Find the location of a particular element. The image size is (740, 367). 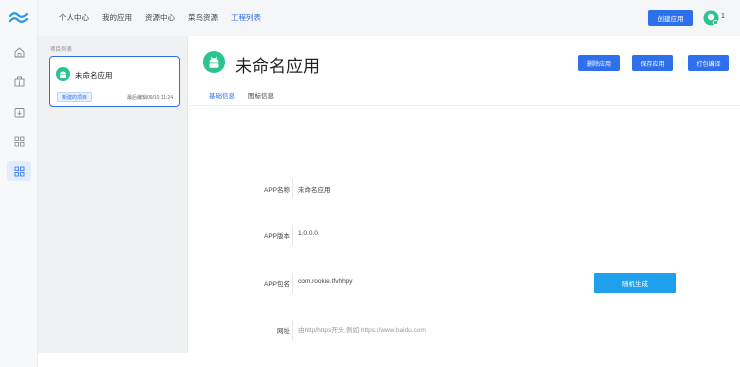

project-card: 未命名应用 新建的项目 最后编辑09/10 11:24 is located at coordinates (114, 81).